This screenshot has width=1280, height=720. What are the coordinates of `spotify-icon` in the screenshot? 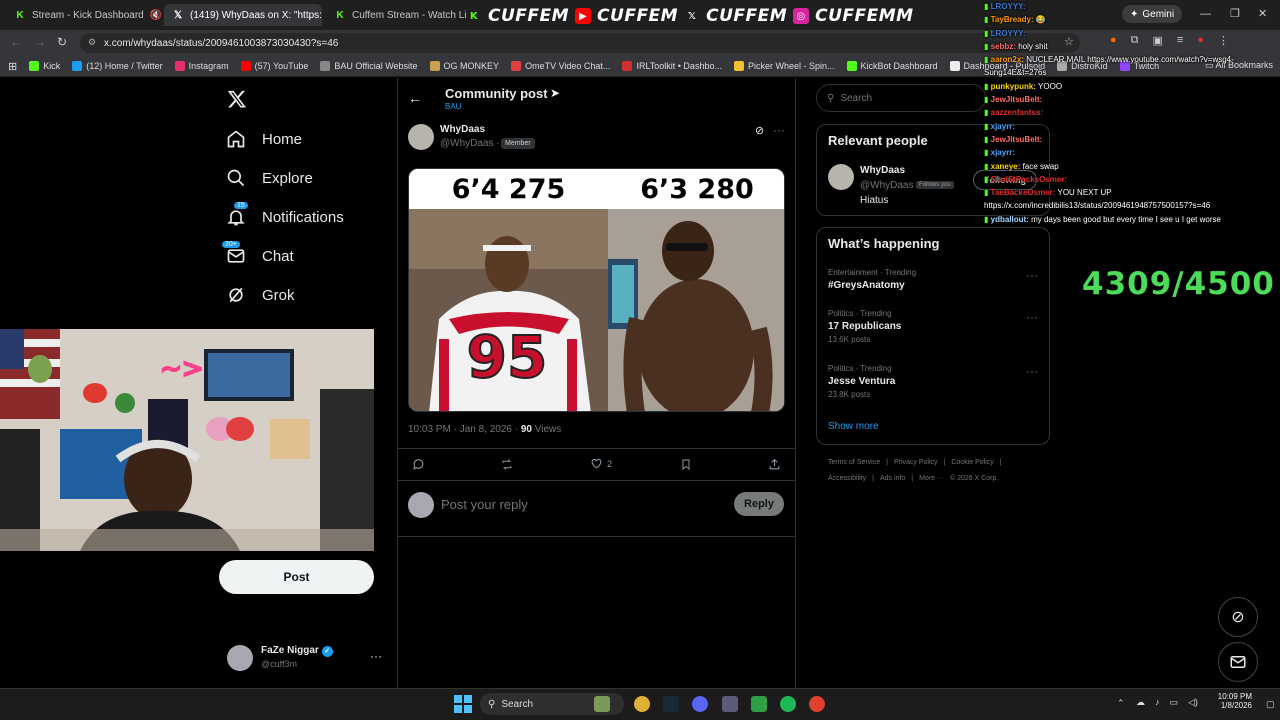 It's located at (788, 704).